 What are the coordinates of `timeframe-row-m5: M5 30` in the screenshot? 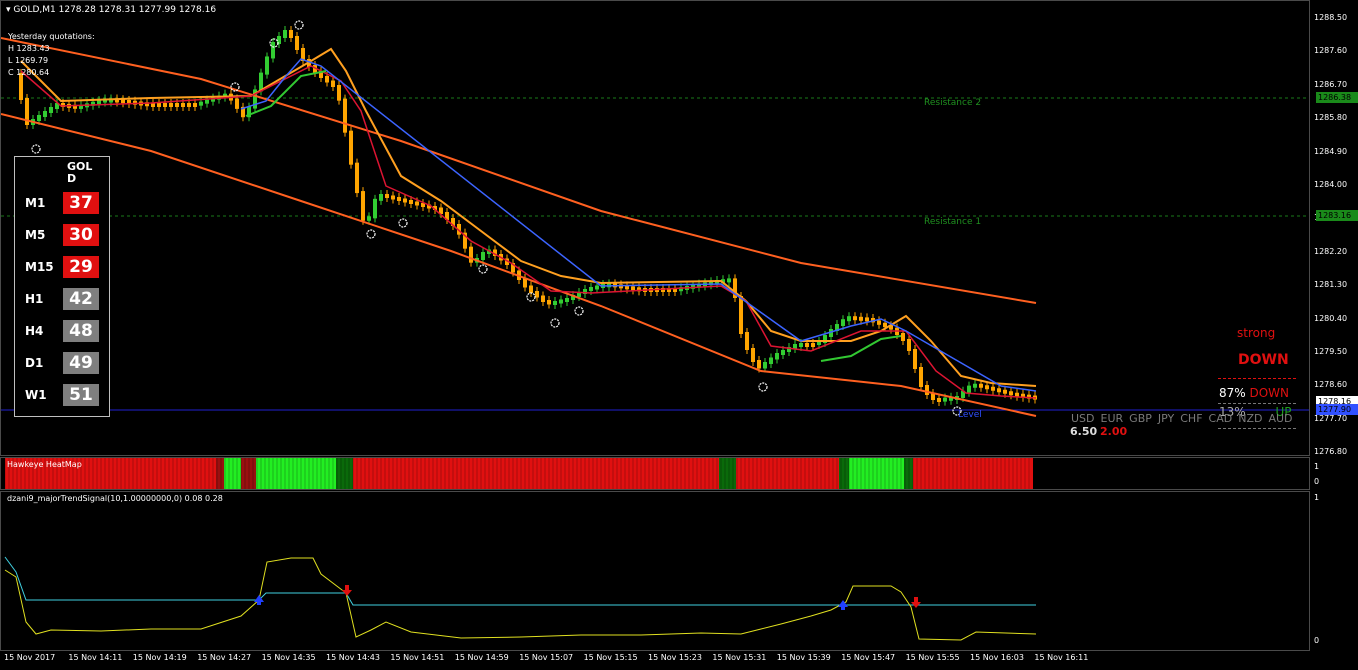 It's located at (63, 235).